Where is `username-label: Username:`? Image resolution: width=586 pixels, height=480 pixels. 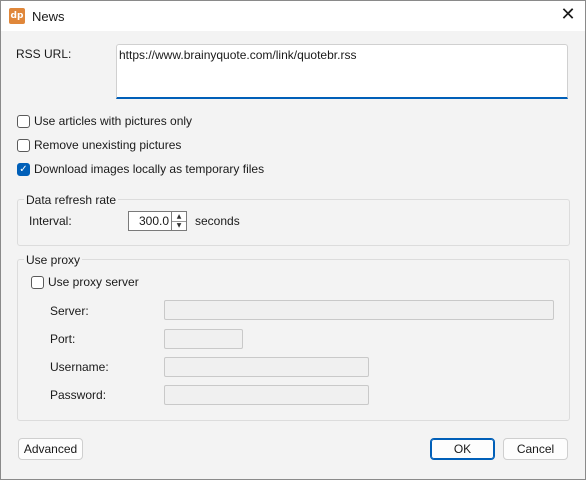 username-label: Username: is located at coordinates (79, 367).